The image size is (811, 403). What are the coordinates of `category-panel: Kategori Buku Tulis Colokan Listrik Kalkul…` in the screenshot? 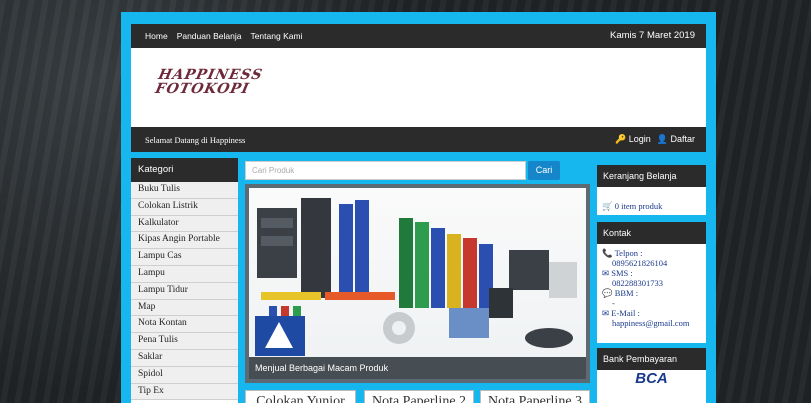 It's located at (184, 280).